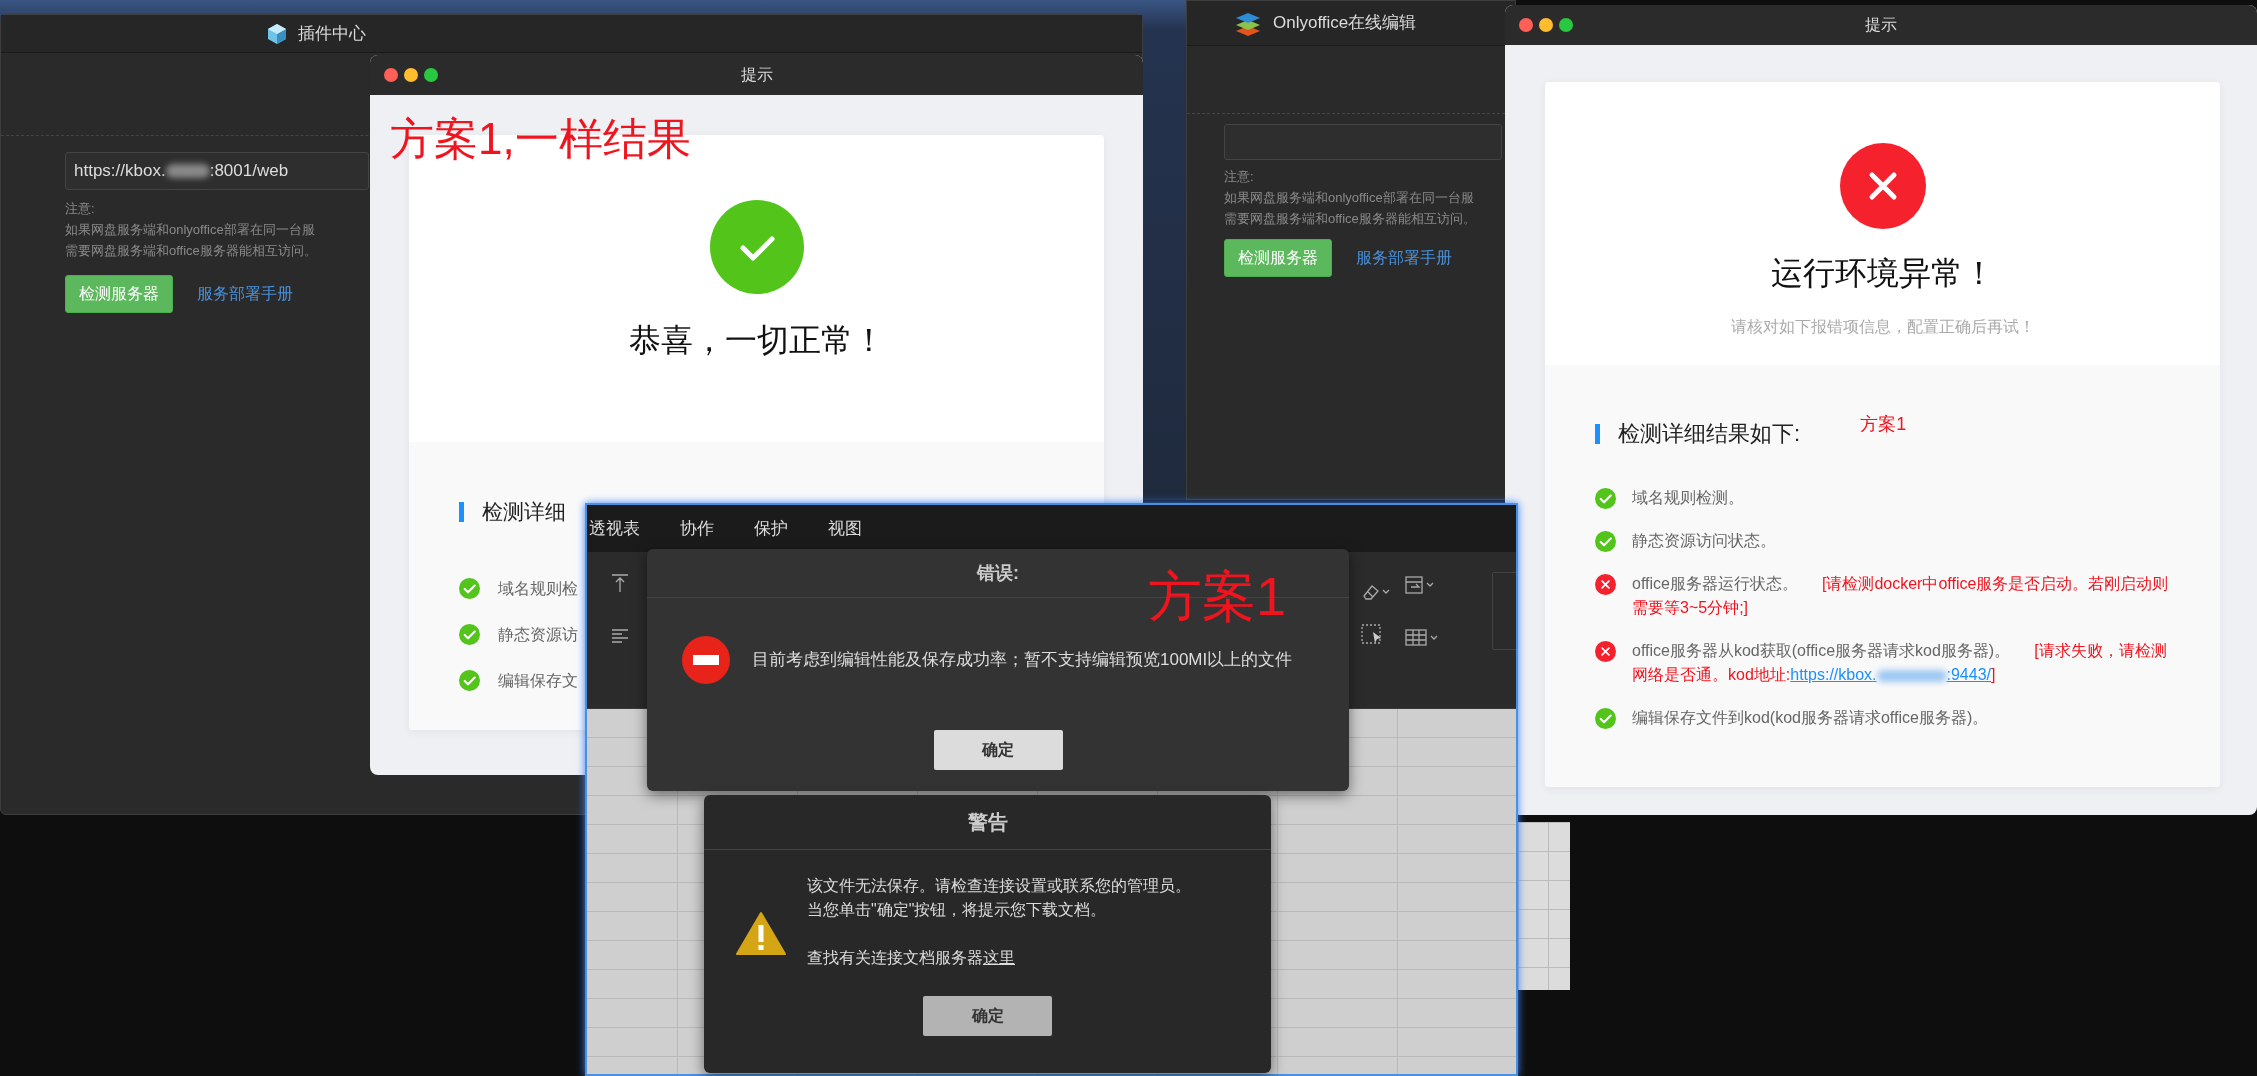 The height and width of the screenshot is (1076, 2257). What do you see at coordinates (987, 822) in the screenshot?
I see `dialog-title: 警告` at bounding box center [987, 822].